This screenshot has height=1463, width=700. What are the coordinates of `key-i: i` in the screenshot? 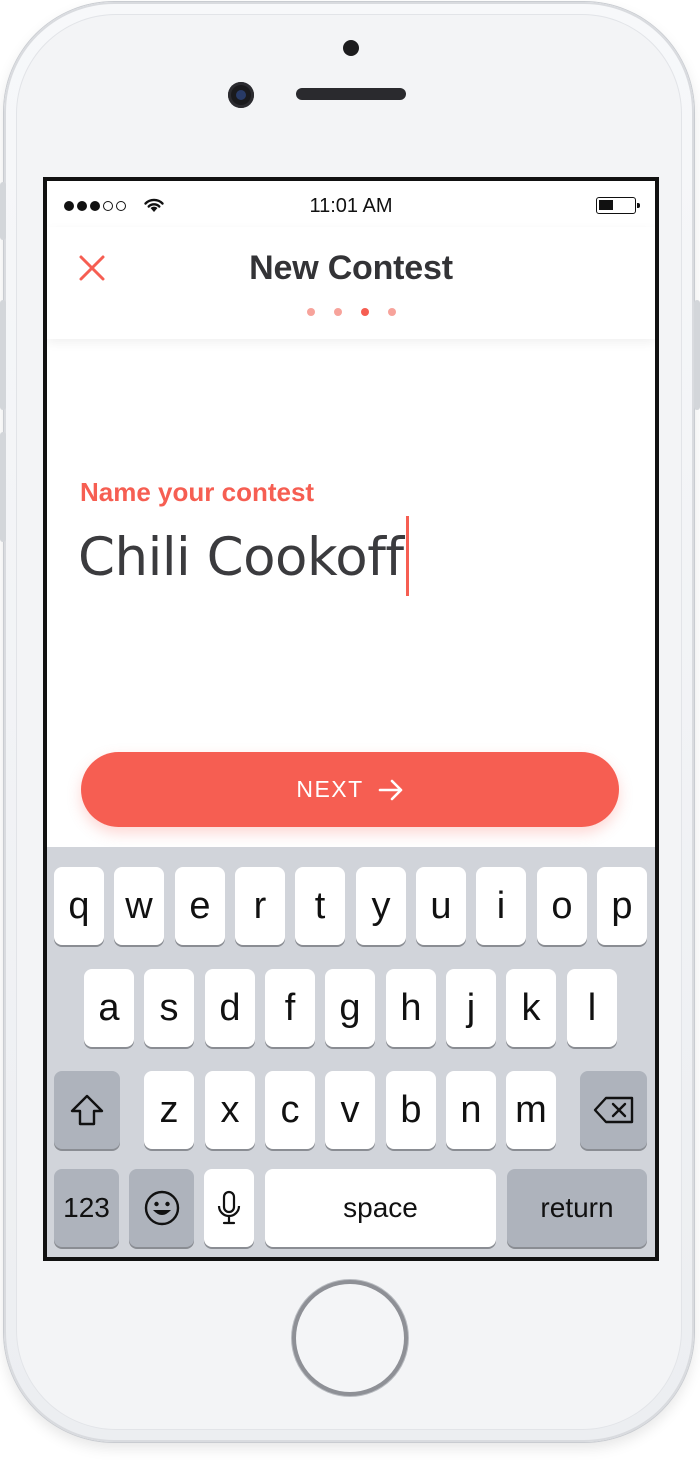 It's located at (501, 906).